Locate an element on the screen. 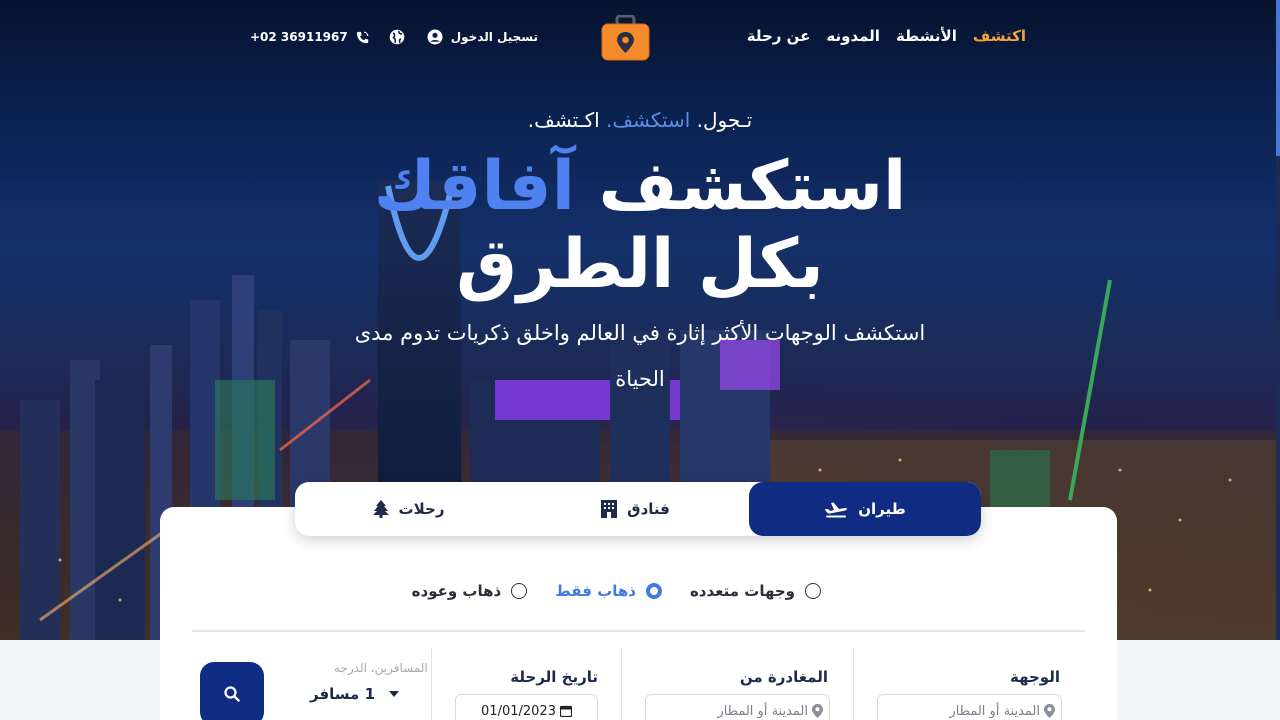 This screenshot has height=720, width=1280. nav-link-blog: المدونه is located at coordinates (853, 36).